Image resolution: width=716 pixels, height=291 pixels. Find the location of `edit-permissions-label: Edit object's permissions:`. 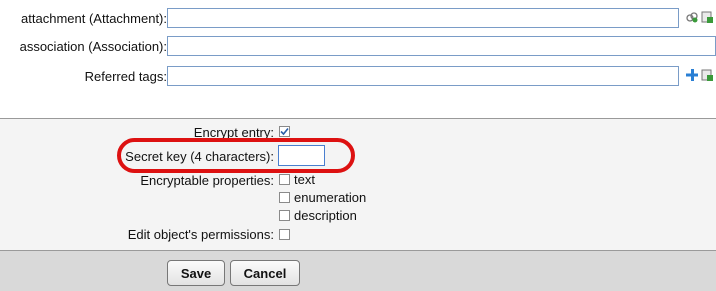

edit-permissions-label: Edit object's permissions: is located at coordinates (200, 234).